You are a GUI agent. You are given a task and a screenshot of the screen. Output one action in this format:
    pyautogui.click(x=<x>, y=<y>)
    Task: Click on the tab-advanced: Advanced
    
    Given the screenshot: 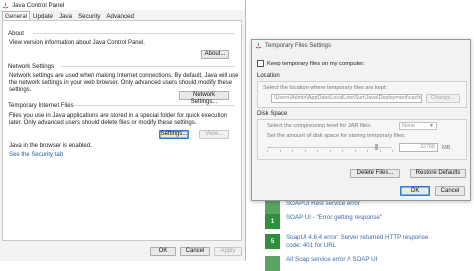 What is the action you would take?
    pyautogui.click(x=120, y=15)
    